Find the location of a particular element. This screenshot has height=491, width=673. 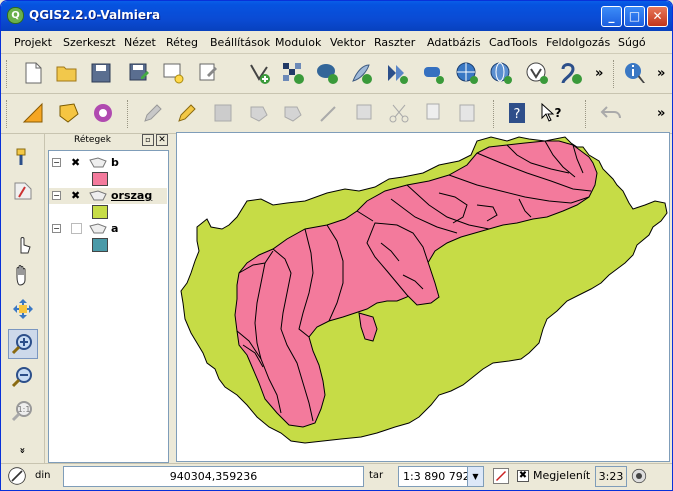

help-contents-icon: ? is located at coordinates (517, 113).